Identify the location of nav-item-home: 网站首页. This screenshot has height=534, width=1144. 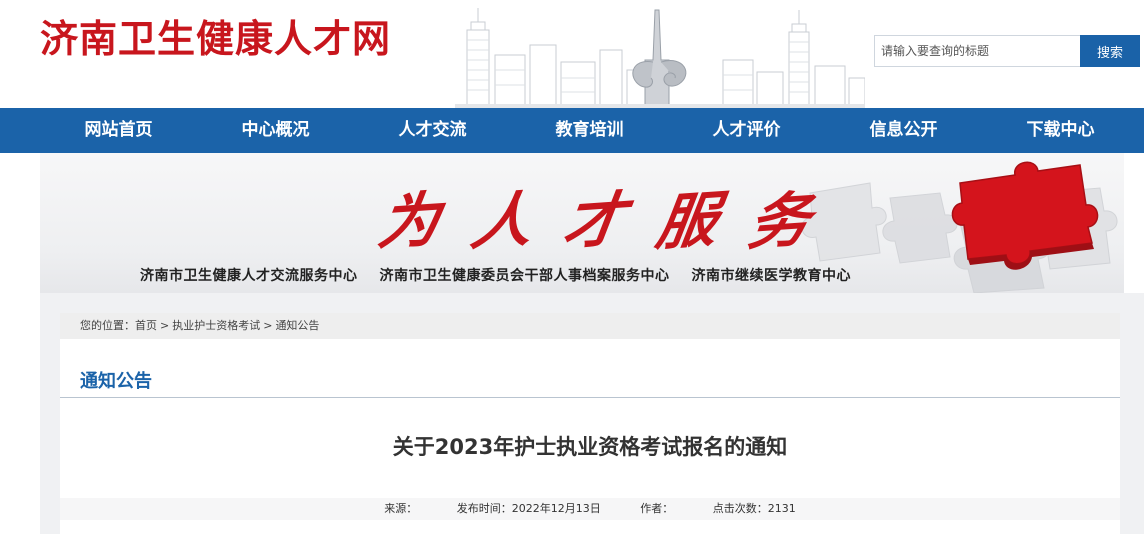
(118, 130).